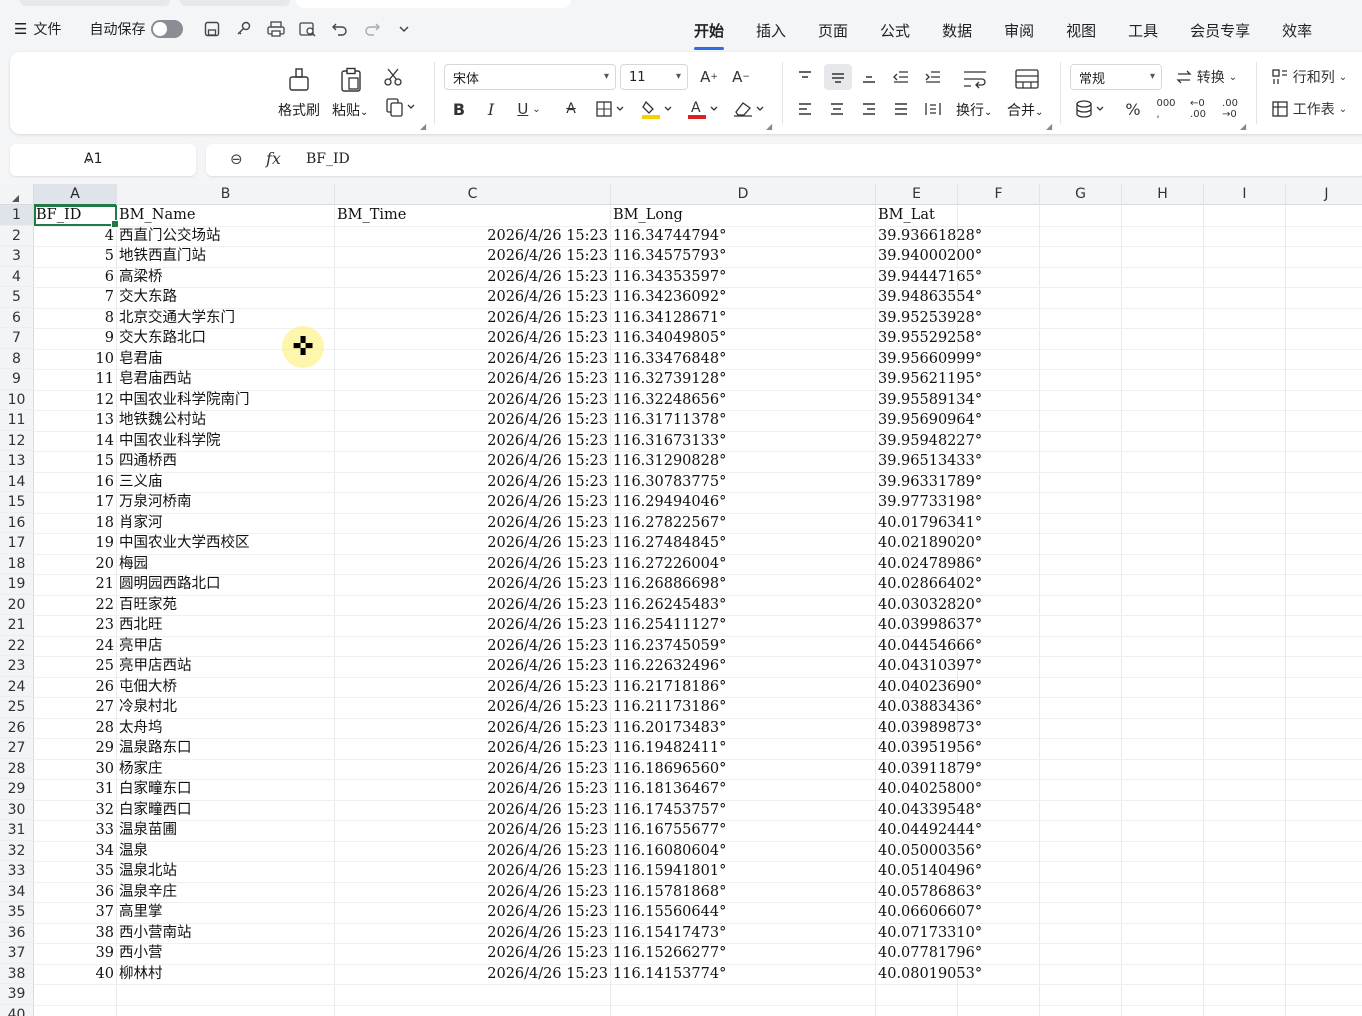 Image resolution: width=1362 pixels, height=1016 pixels. What do you see at coordinates (743, 461) in the screenshot?
I see `cell-long: 116.31290828°` at bounding box center [743, 461].